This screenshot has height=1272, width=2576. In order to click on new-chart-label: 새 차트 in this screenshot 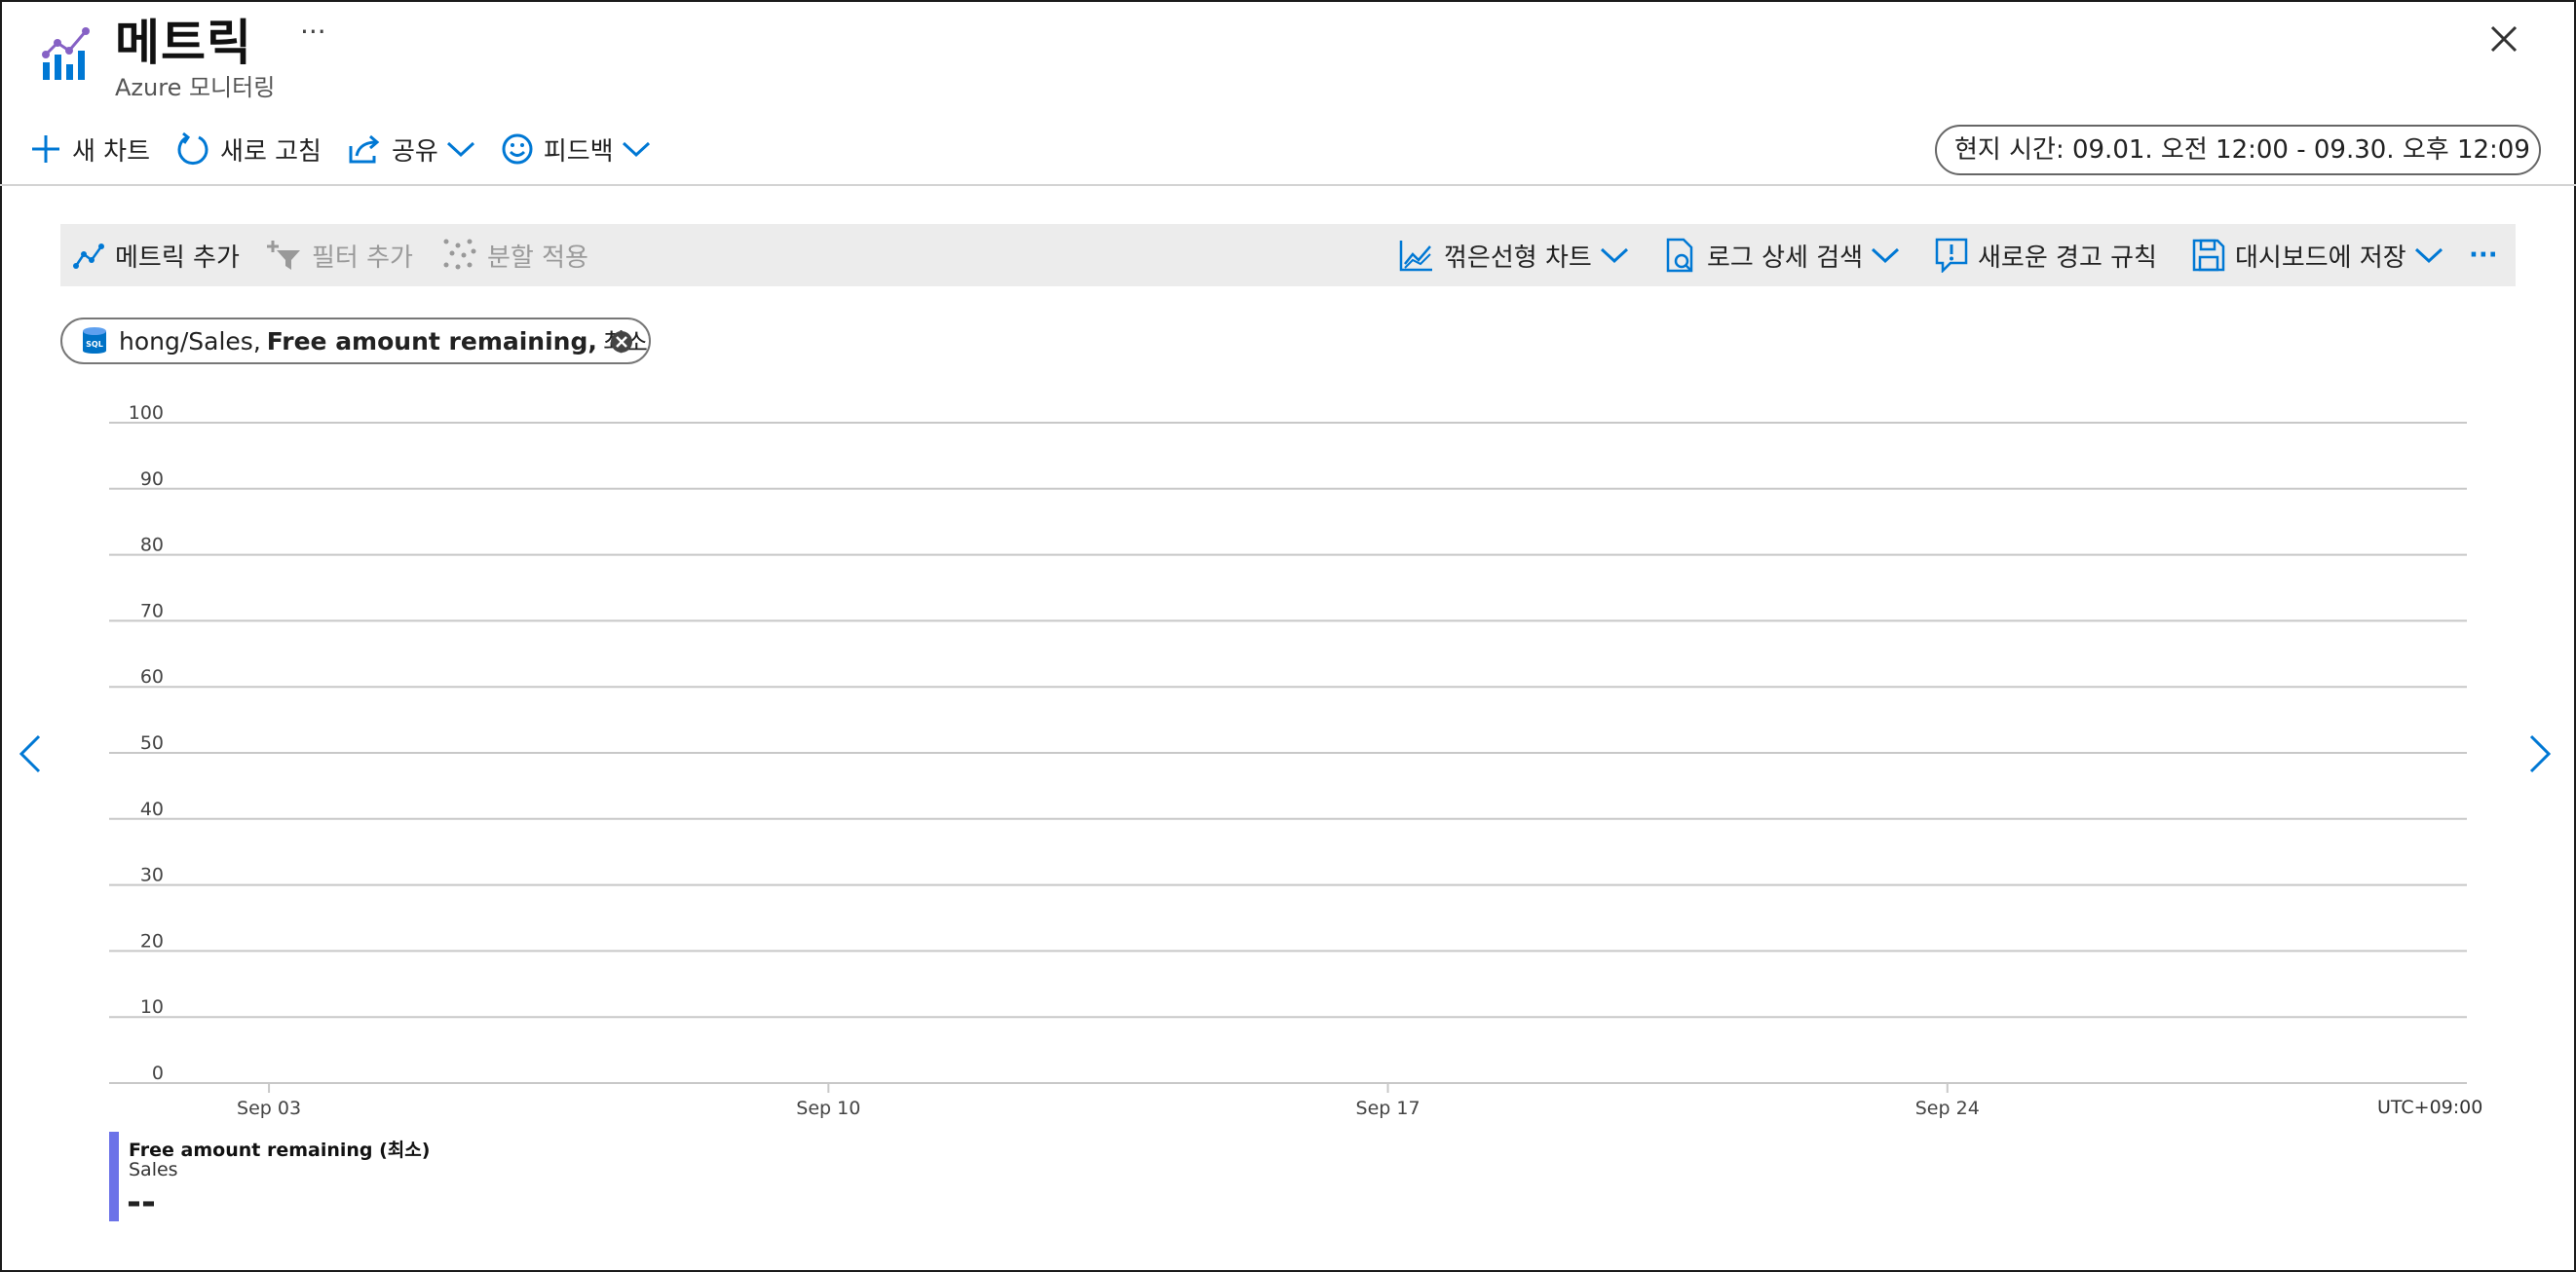, I will do `click(111, 151)`.